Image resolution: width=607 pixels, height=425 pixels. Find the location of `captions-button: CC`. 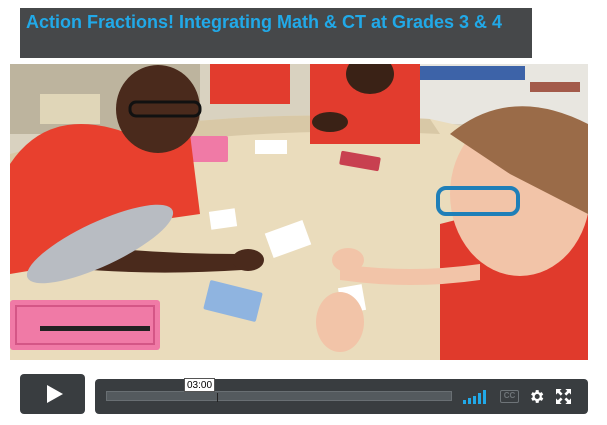

captions-button: CC is located at coordinates (509, 396).